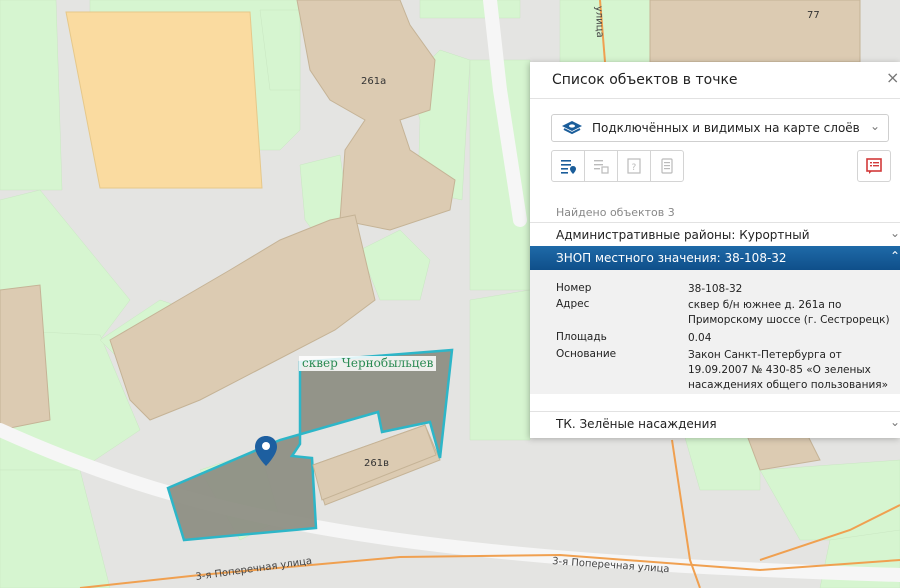  What do you see at coordinates (573, 304) in the screenshot?
I see `attr-key: Адрес` at bounding box center [573, 304].